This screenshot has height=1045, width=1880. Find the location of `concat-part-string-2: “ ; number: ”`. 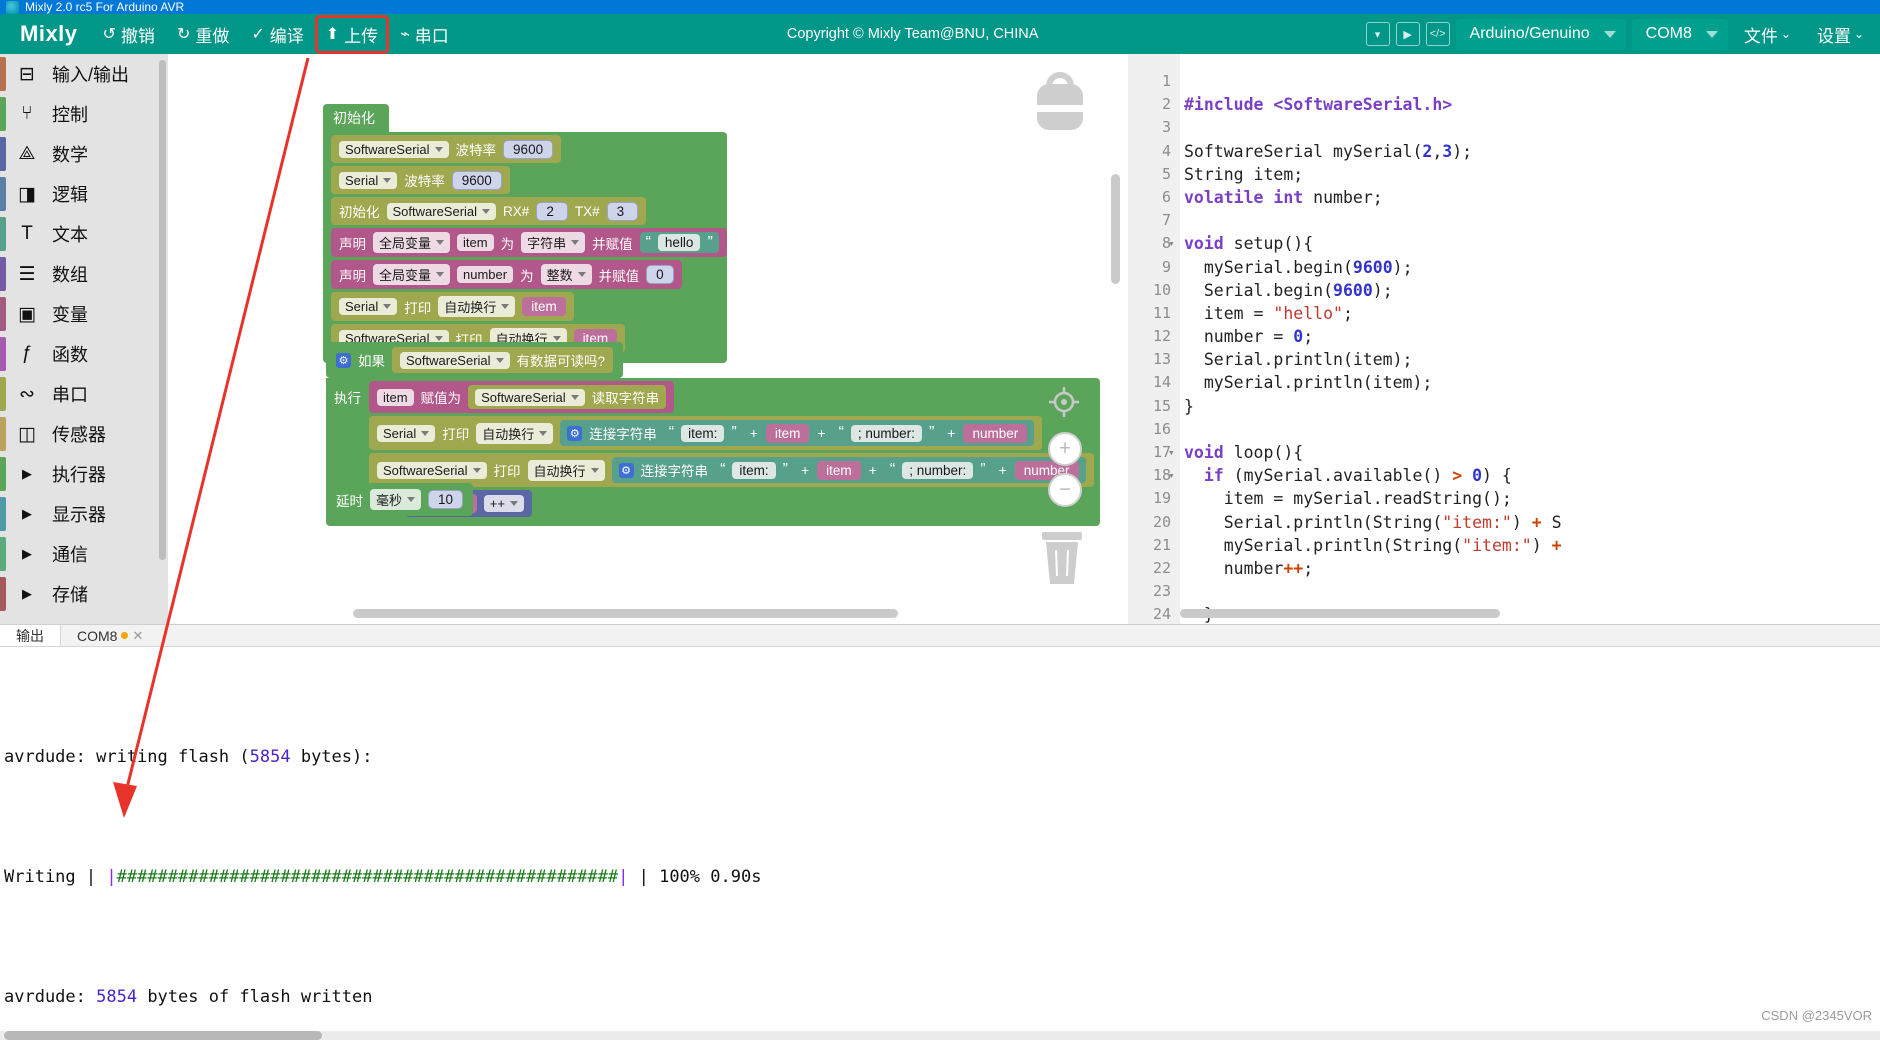

concat-part-string-2: “ ; number: ” is located at coordinates (887, 433).